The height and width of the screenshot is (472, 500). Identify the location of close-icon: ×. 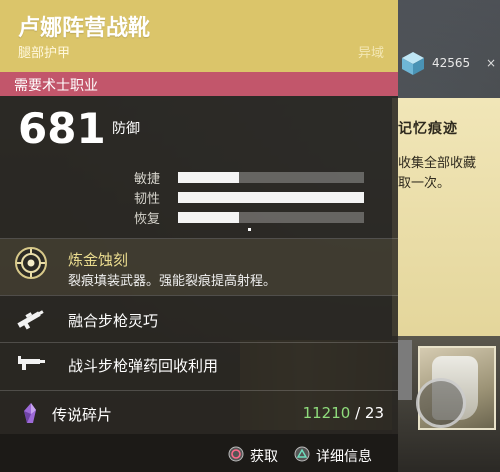
(491, 63).